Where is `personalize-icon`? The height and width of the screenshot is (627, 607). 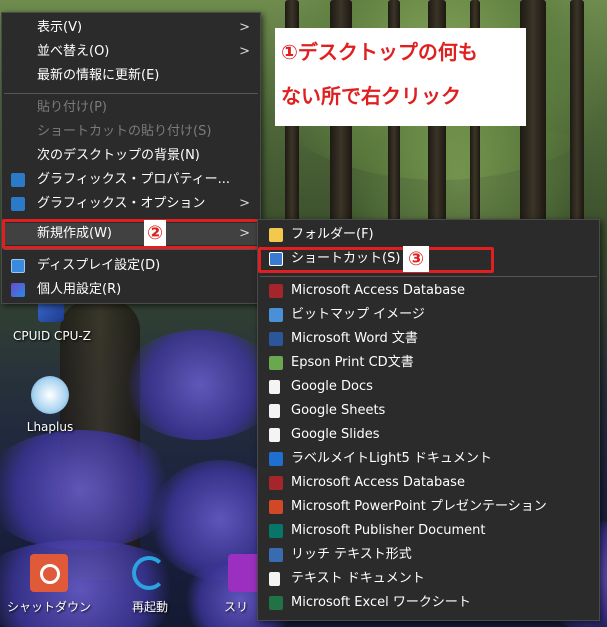
personalize-icon is located at coordinates (18, 290).